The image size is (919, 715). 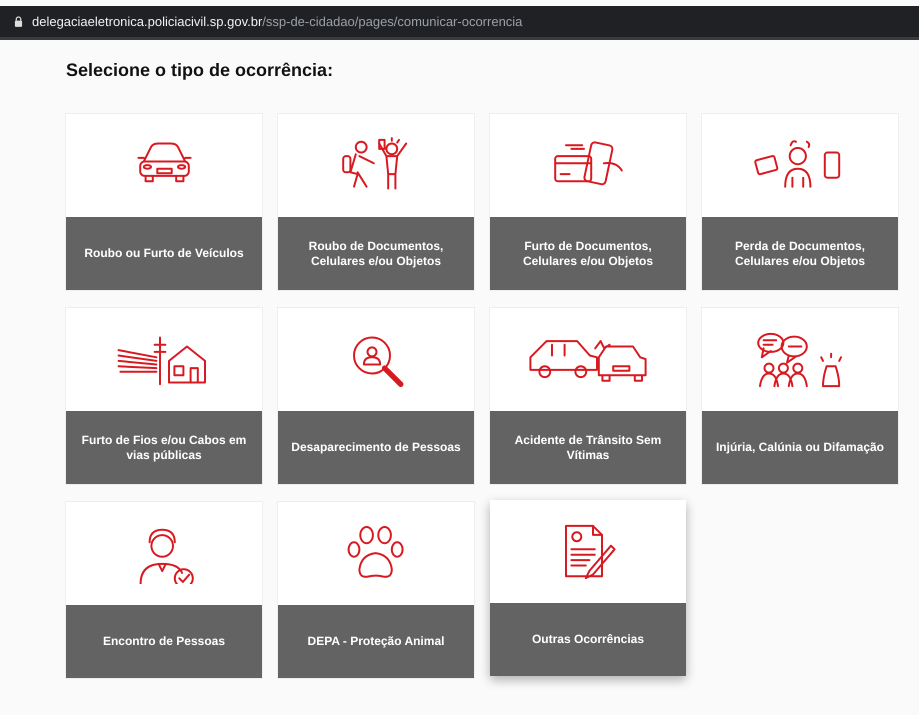 I want to click on occurrence-card: Encontro de Pessoas, so click(x=164, y=590).